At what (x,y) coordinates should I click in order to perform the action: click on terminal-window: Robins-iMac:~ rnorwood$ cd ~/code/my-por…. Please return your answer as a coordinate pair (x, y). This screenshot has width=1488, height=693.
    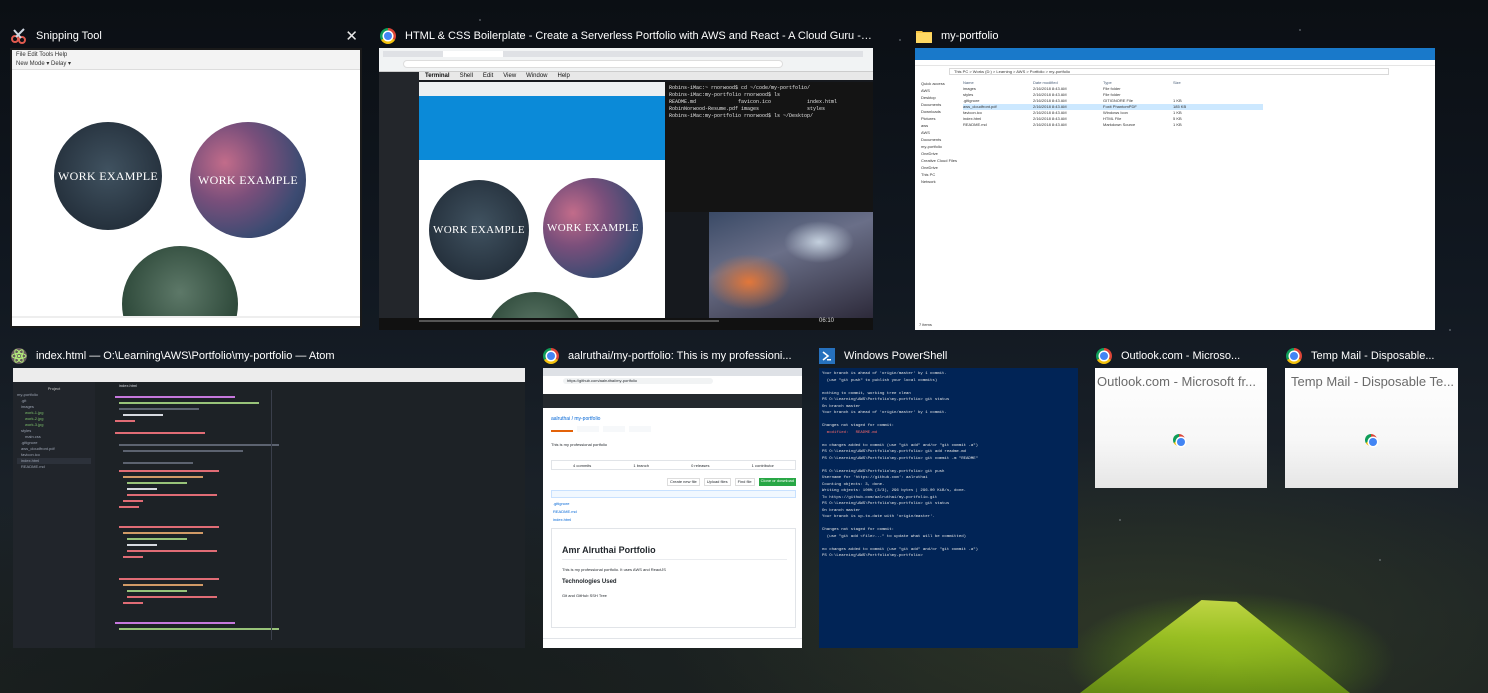
    Looking at the image, I should click on (769, 147).